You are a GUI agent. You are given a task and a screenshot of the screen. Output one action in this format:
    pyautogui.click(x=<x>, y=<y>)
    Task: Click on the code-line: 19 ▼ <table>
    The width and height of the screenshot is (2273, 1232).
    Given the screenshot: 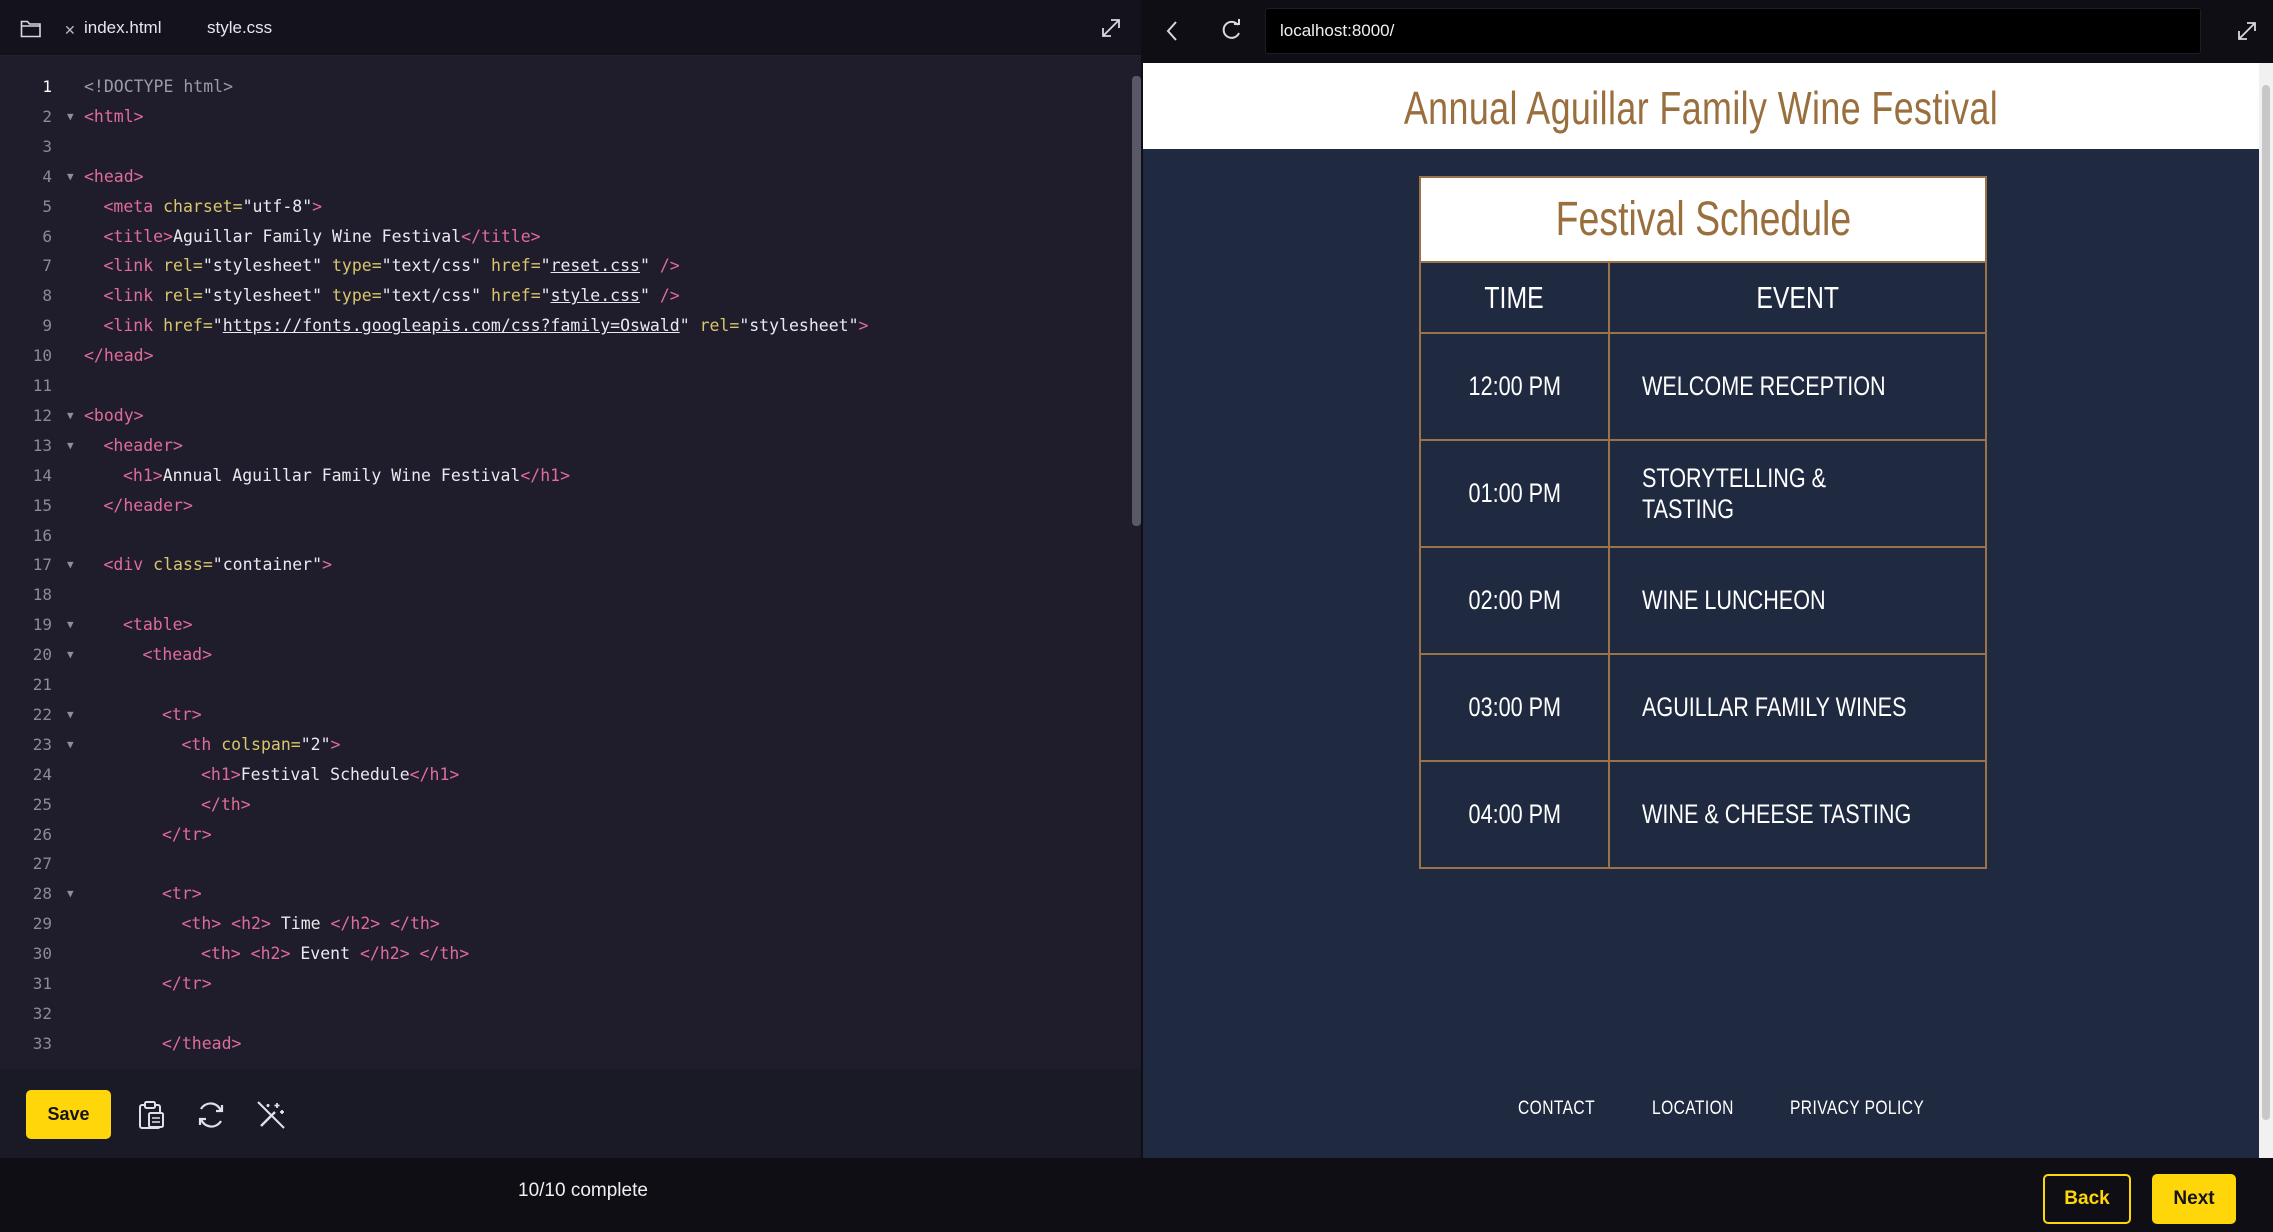 What is the action you would take?
    pyautogui.click(x=565, y=625)
    